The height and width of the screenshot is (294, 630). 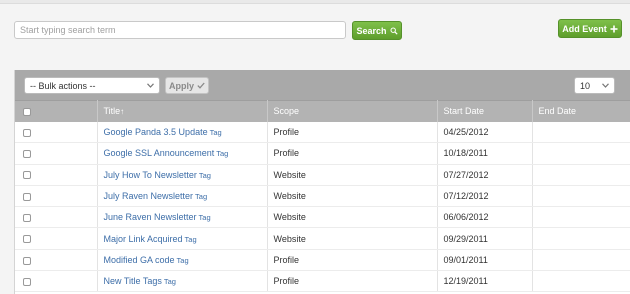 I want to click on apply-label: Apply, so click(x=181, y=85).